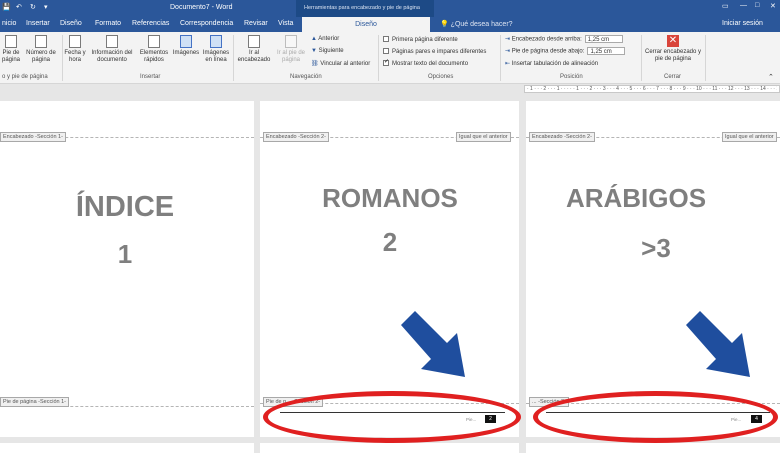 Image resolution: width=780 pixels, height=453 pixels. Describe the element at coordinates (41, 41) in the screenshot. I see `page-number-icon` at that location.